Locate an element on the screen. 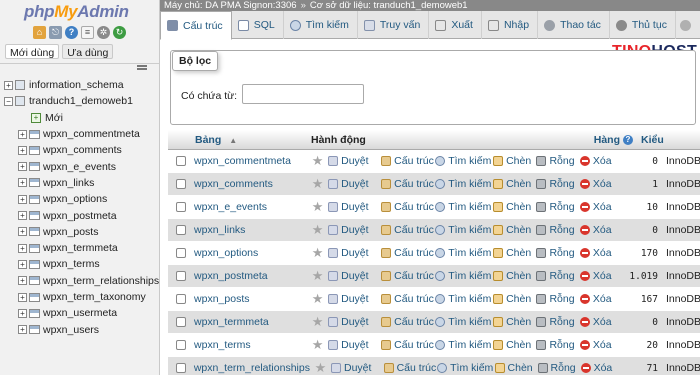 The height and width of the screenshot is (375, 700). favorite-tables-tab: Ưa dùng is located at coordinates (88, 51).